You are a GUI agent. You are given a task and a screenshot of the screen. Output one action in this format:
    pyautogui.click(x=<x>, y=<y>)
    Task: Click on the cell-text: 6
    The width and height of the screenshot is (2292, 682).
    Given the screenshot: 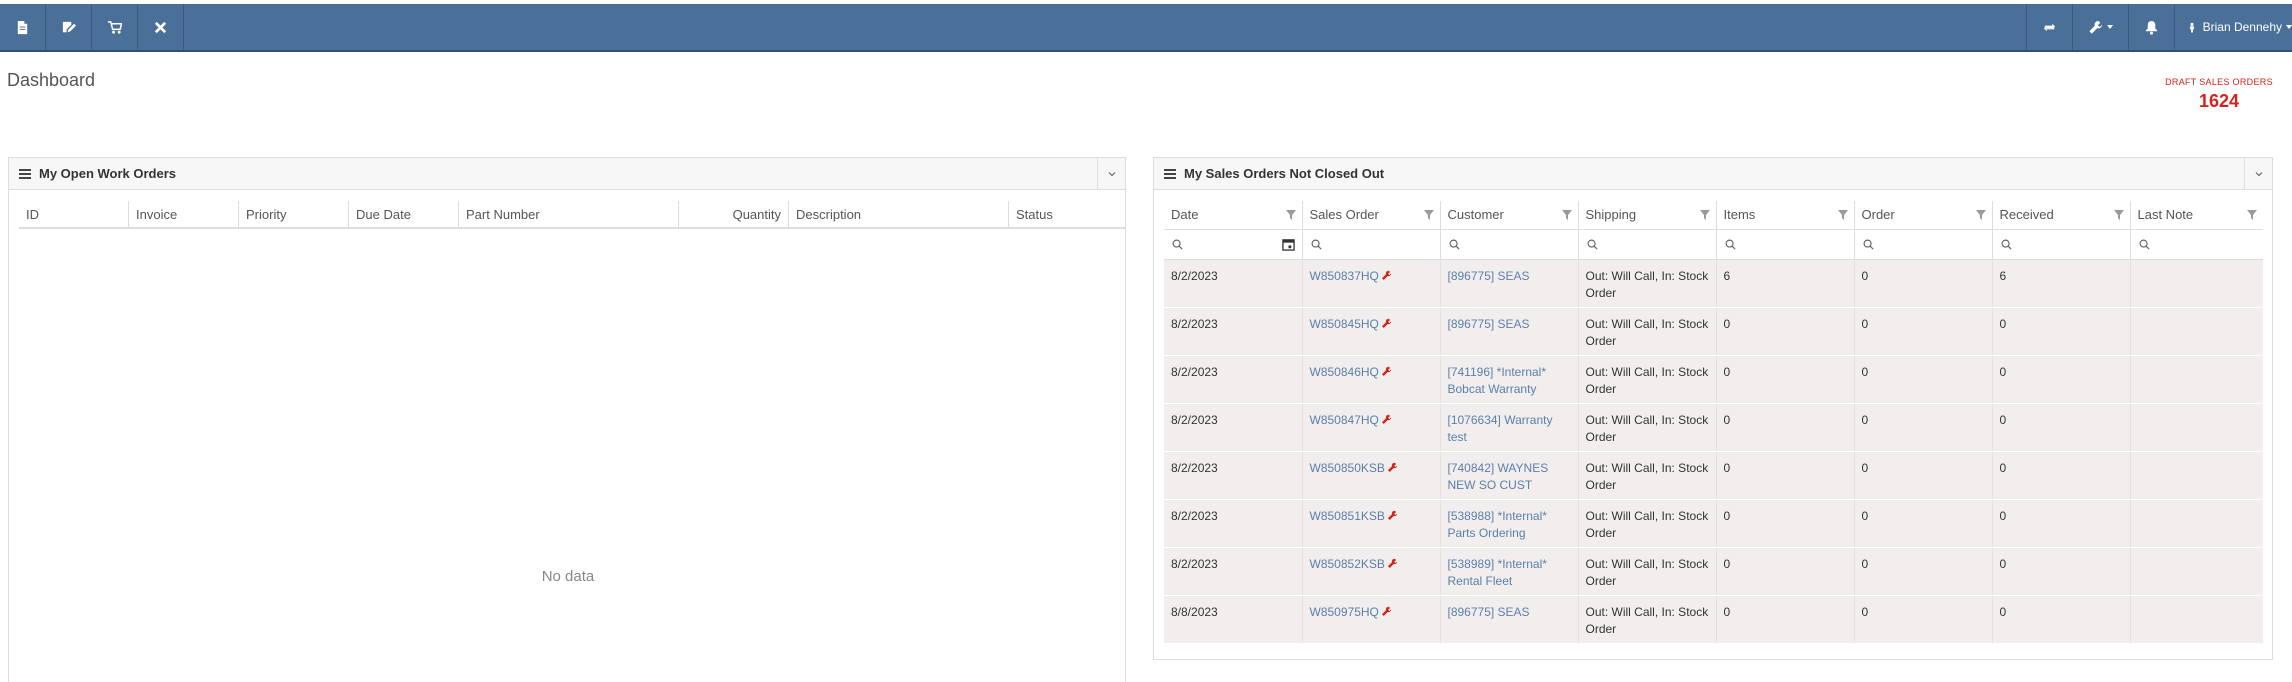 What is the action you would take?
    pyautogui.click(x=2003, y=275)
    